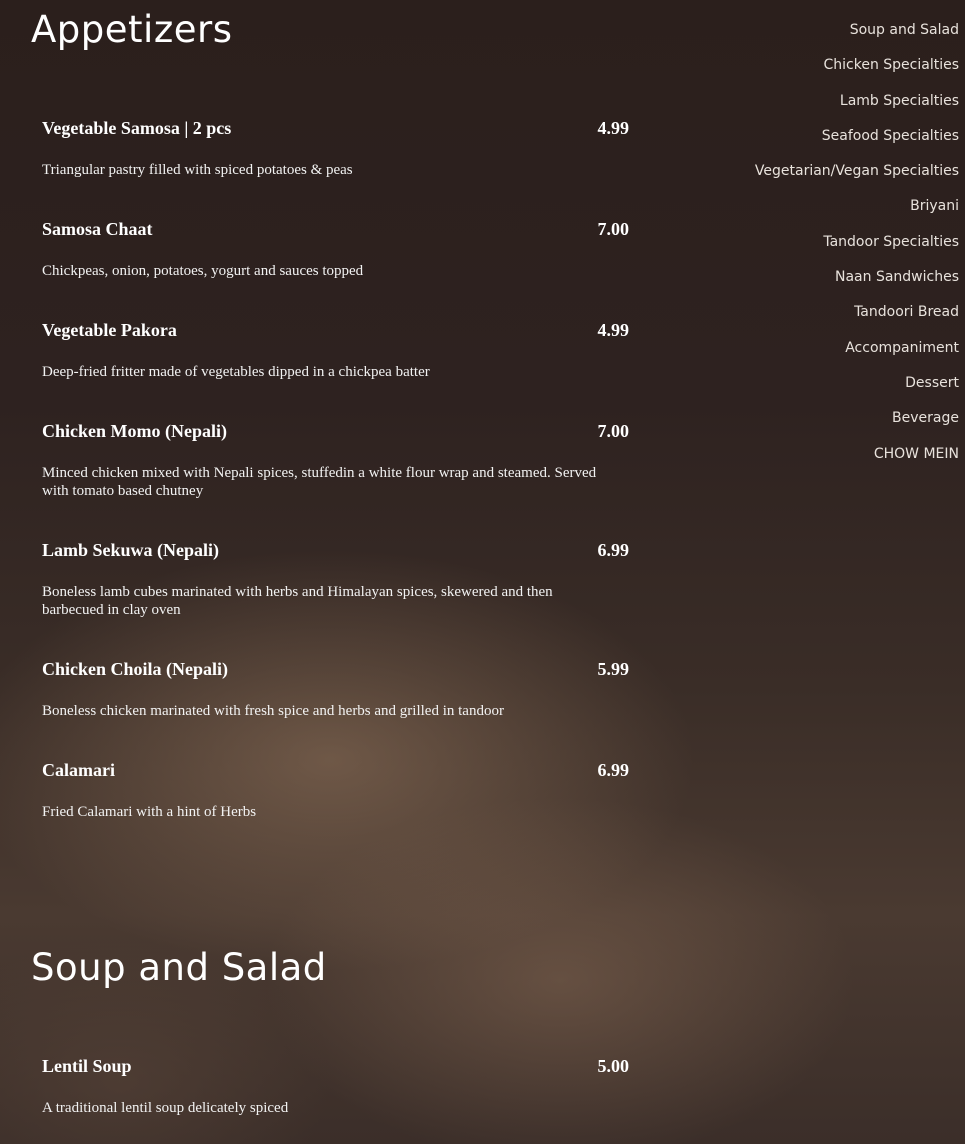  What do you see at coordinates (839, 178) in the screenshot?
I see `nav-link-vegetarian-vegan-specialties: Vegetarian/Vegan Specialties` at bounding box center [839, 178].